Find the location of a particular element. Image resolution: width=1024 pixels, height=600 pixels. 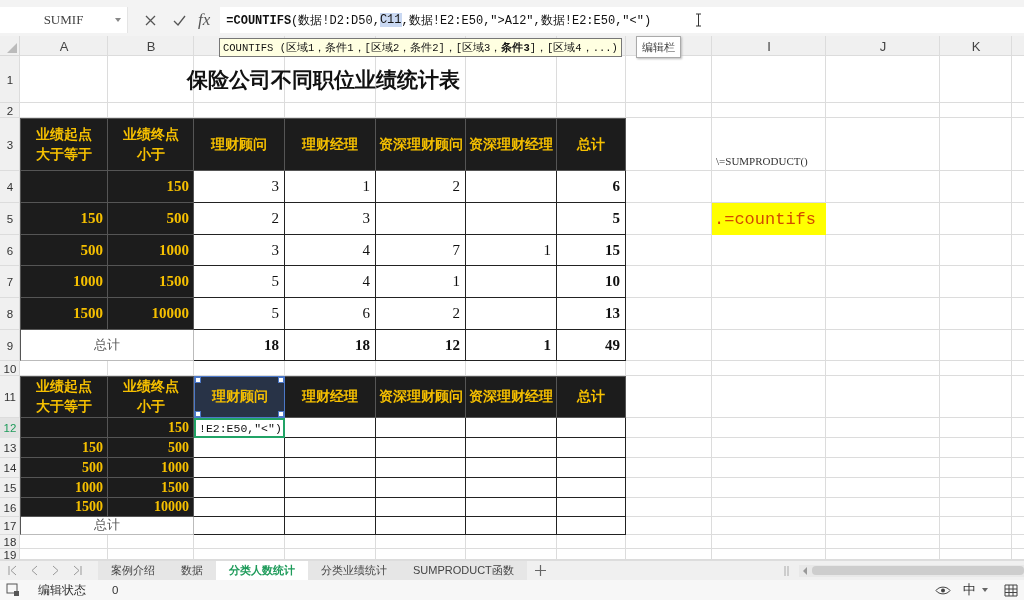

triangle-icon is located at coordinates (12, 48).